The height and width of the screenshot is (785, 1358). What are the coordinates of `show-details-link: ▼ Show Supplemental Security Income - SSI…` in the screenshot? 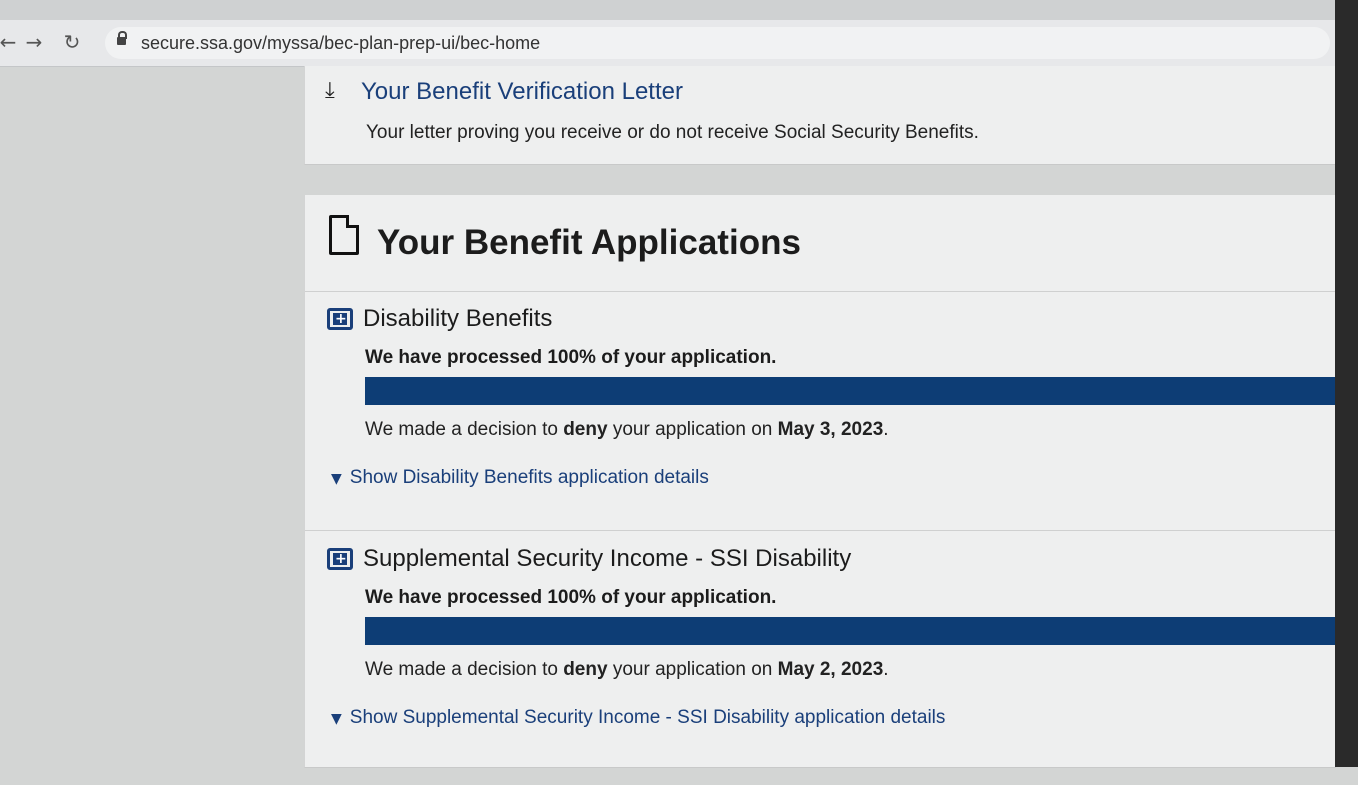 It's located at (638, 718).